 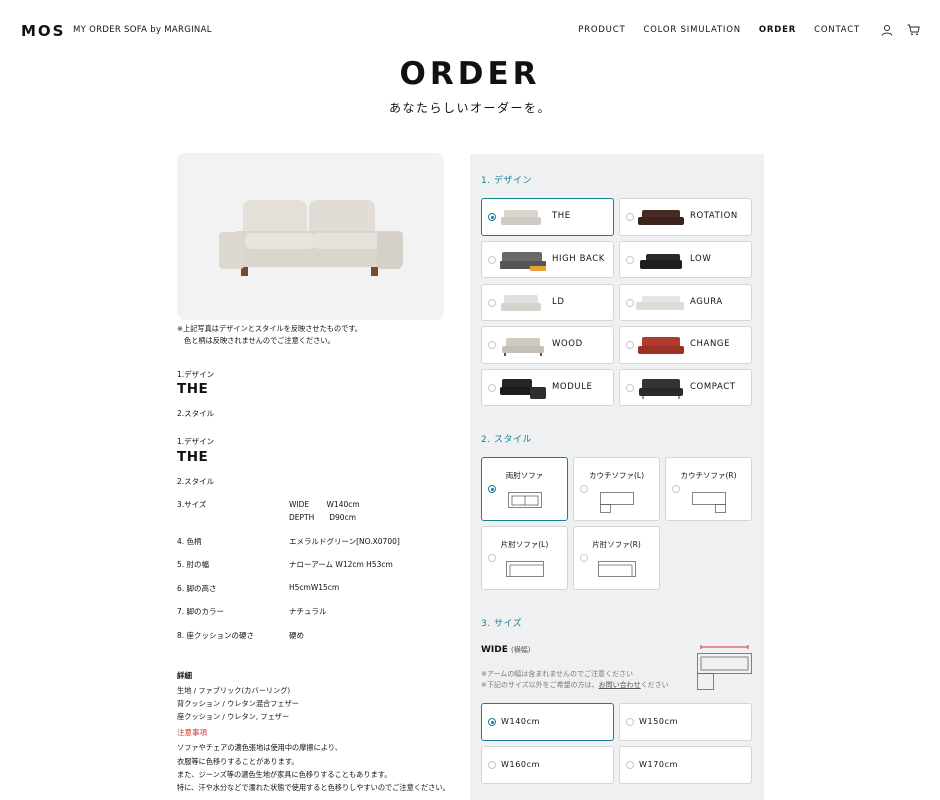 What do you see at coordinates (308, 611) in the screenshot?
I see `spec-leg-color-value: ナチュラル` at bounding box center [308, 611].